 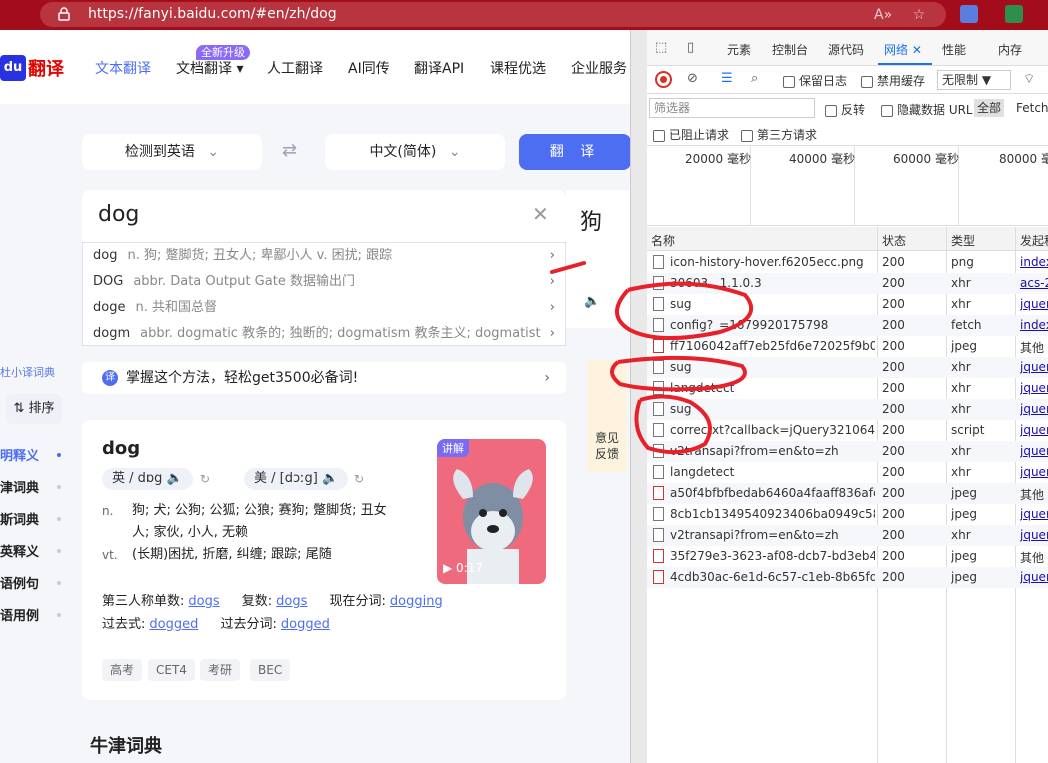 I want to click on sort-button: ⇅ 排序, so click(x=34, y=409).